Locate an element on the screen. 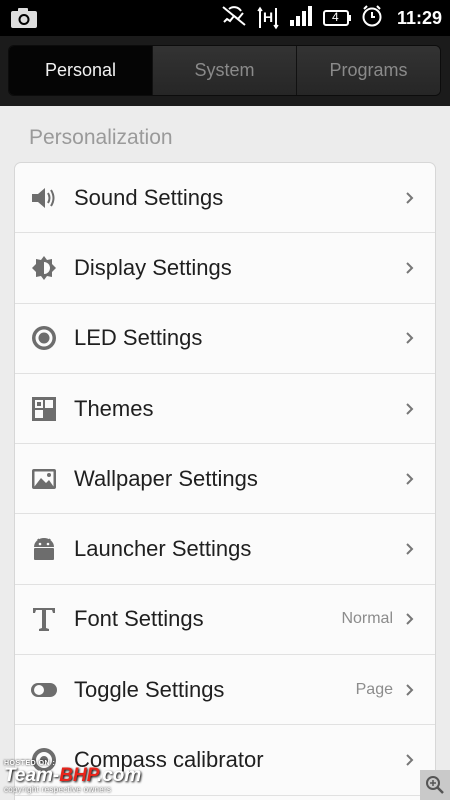  watermark-copyright: copyright respective owners is located at coordinates (58, 789).